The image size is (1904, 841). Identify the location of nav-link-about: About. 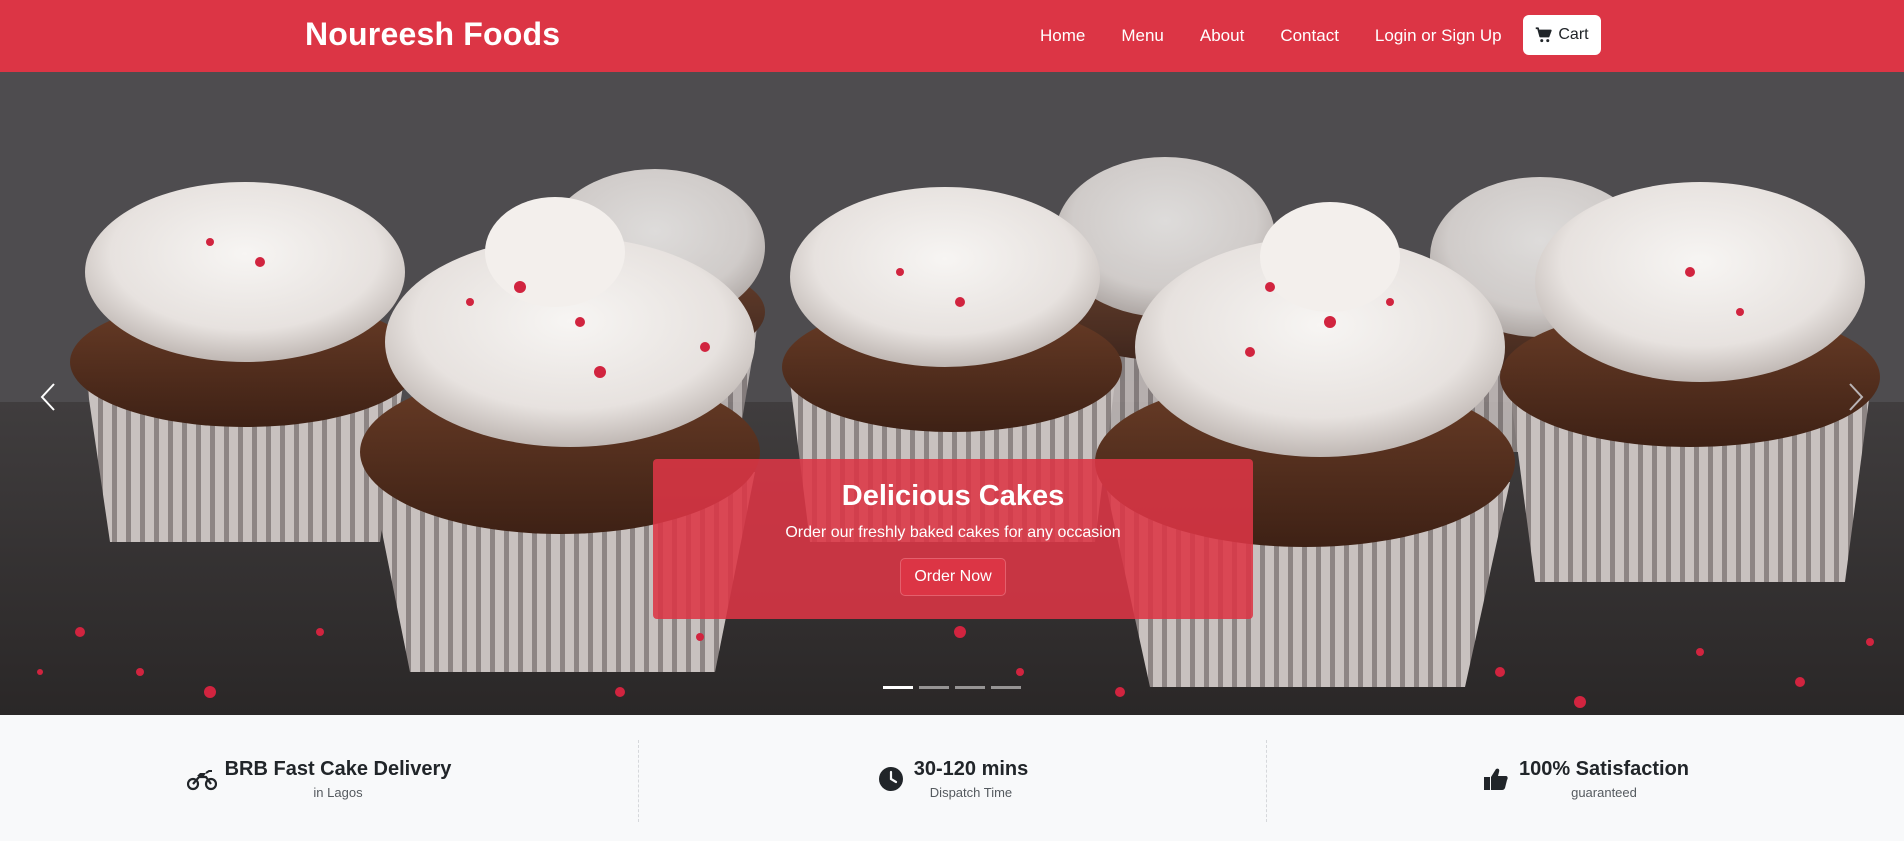
(1222, 36).